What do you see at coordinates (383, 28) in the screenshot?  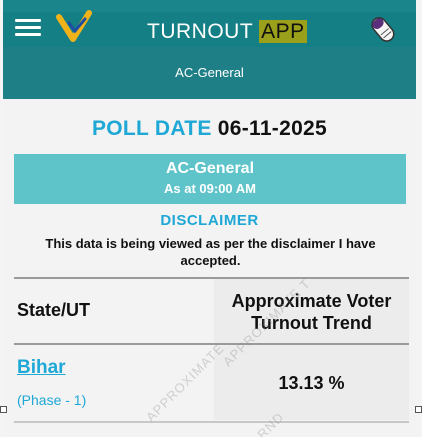 I see `inked-finger-icon` at bounding box center [383, 28].